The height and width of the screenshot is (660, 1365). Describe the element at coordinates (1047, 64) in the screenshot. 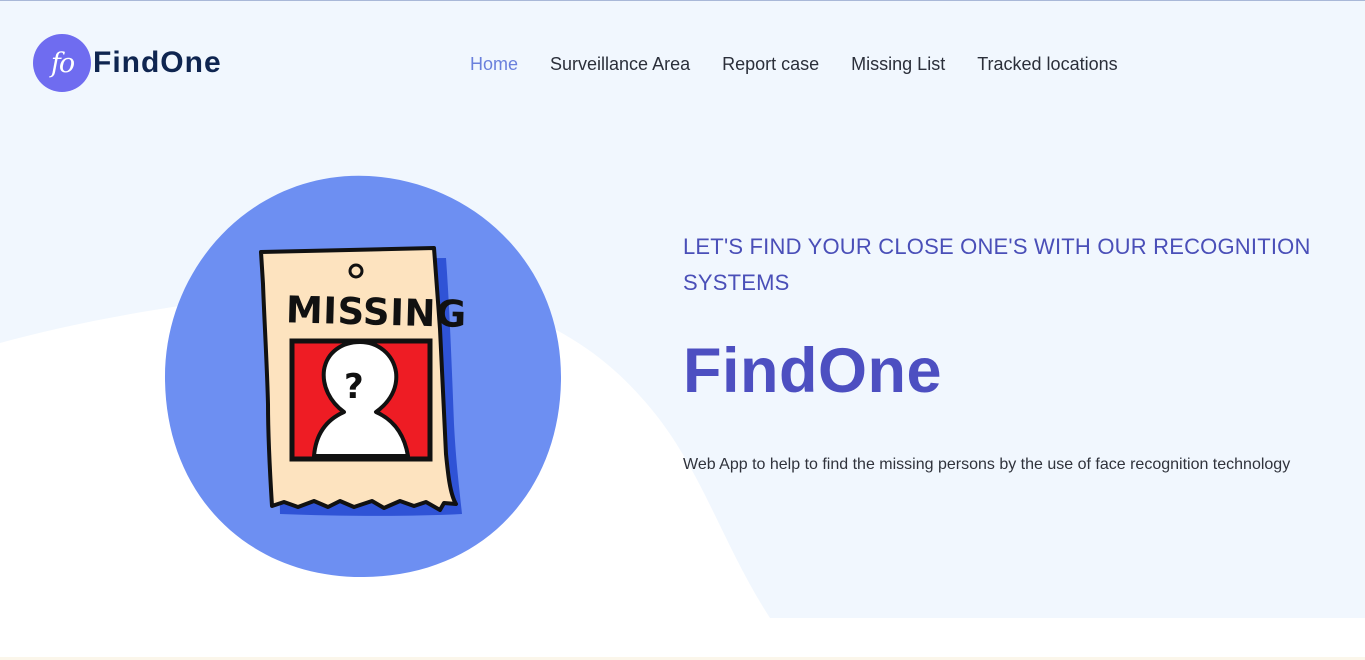

I see `nav-tracked-locations: Tracked locations` at that location.